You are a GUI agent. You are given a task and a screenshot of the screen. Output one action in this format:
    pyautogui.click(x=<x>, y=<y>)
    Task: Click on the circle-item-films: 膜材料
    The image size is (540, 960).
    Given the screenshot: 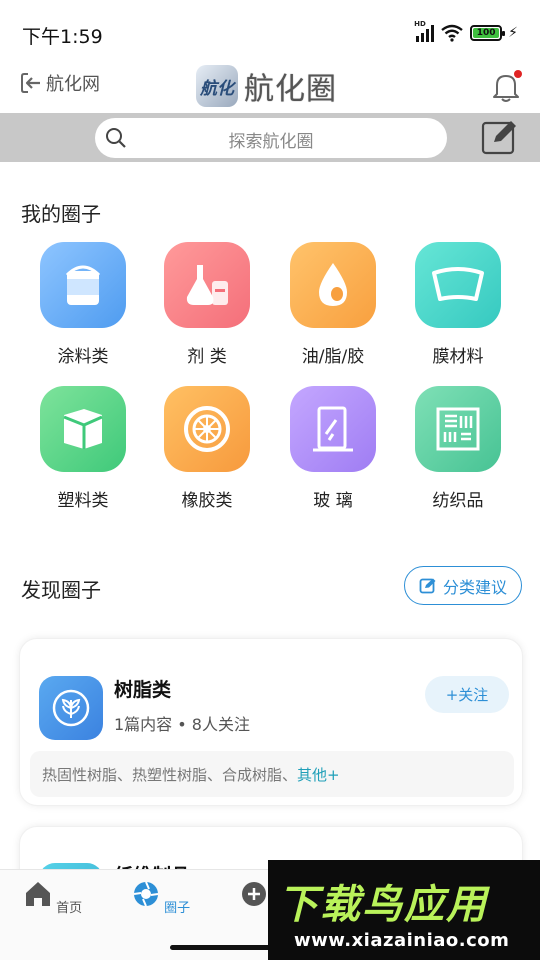 What is the action you would take?
    pyautogui.click(x=458, y=304)
    